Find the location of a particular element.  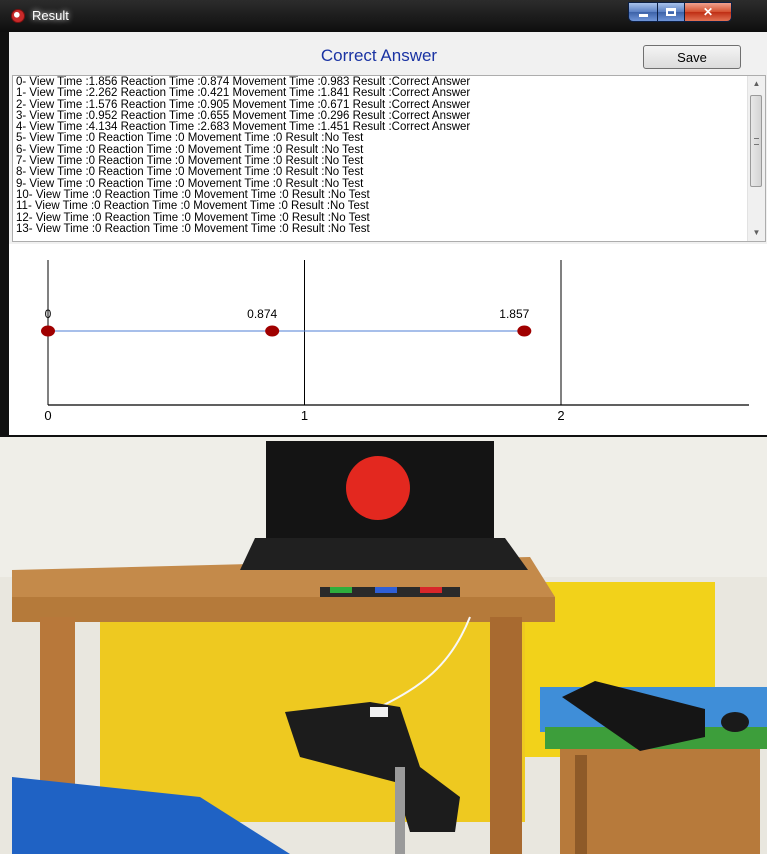

title-bar: Result ✕ is located at coordinates (383, 16).